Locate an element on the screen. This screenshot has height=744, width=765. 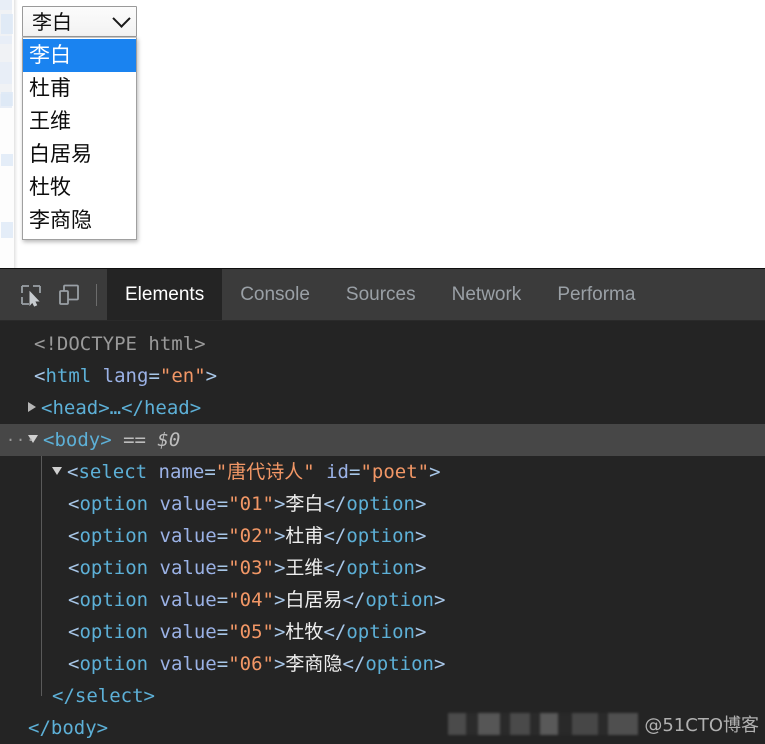
dom-node-doctype: <!DOCTYPE html> is located at coordinates (382, 344).